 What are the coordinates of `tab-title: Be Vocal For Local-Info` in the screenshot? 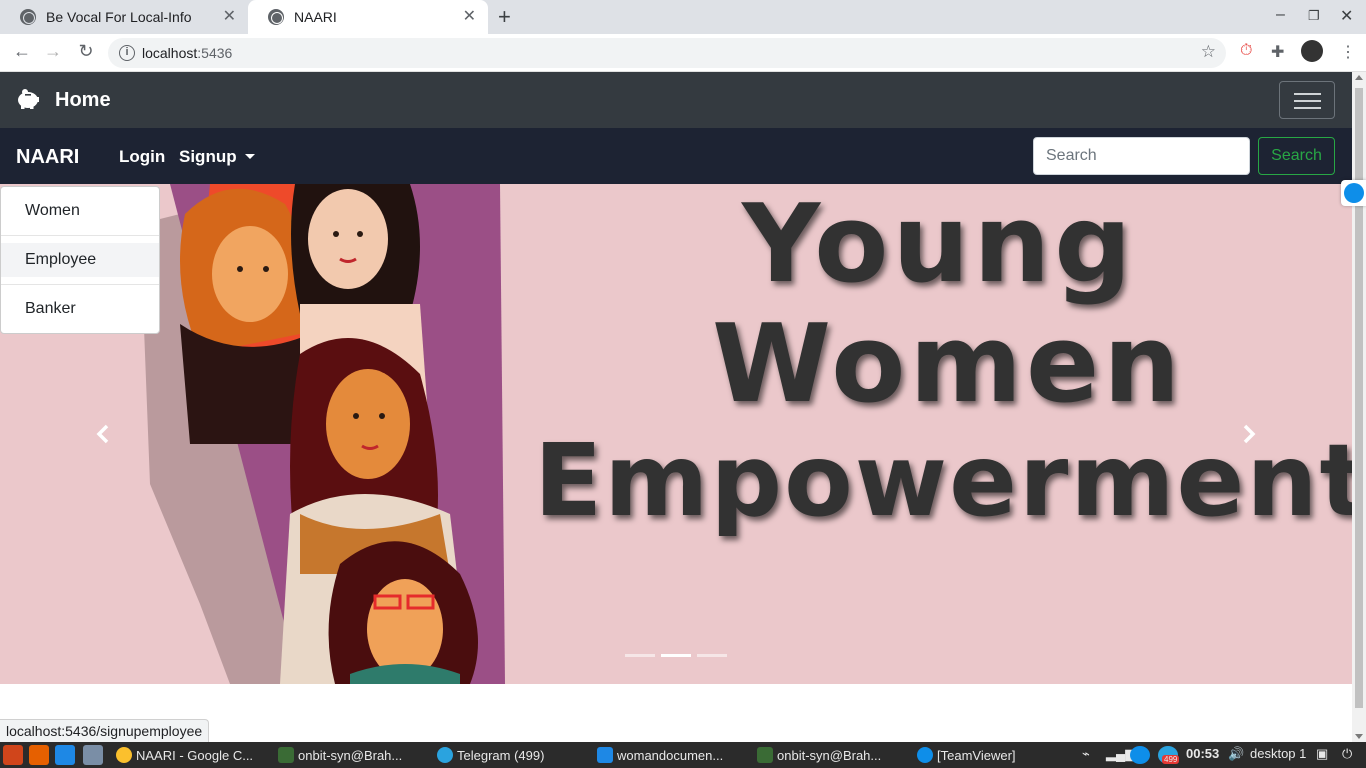 It's located at (119, 17).